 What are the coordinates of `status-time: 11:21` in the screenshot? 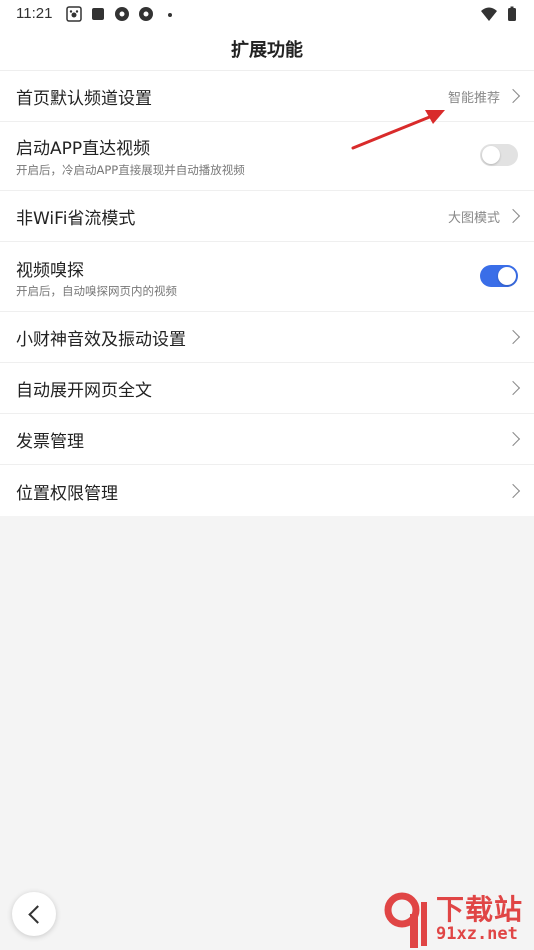 It's located at (34, 13).